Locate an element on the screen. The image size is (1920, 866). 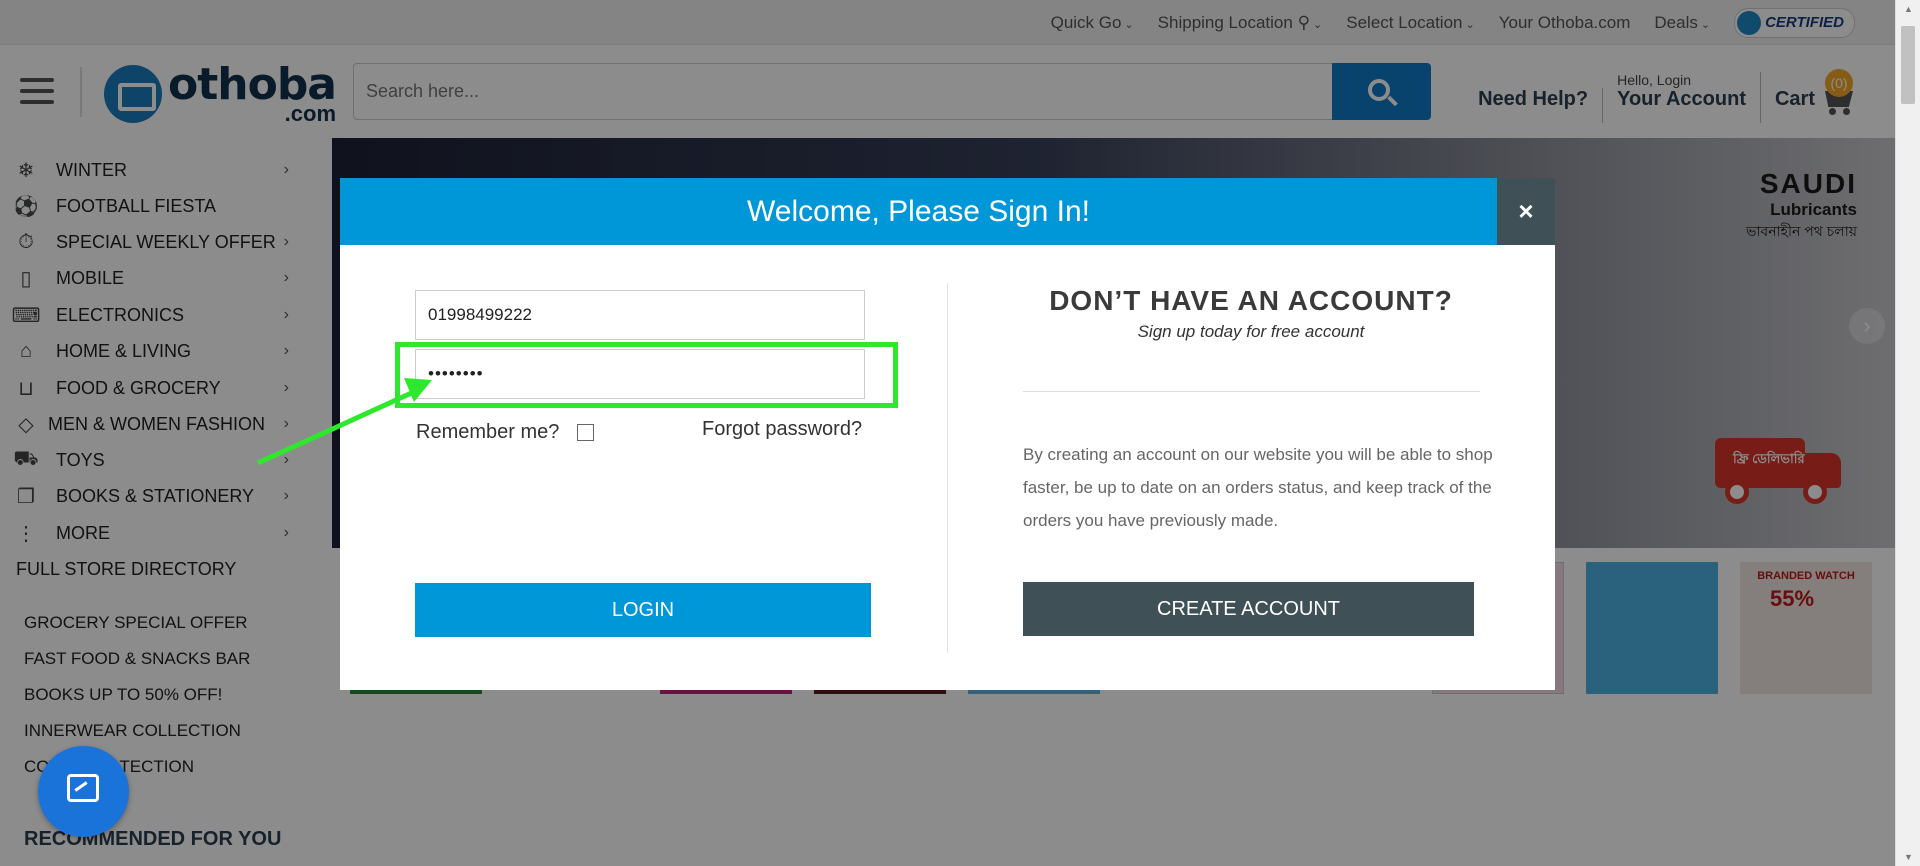
signup-heading: DON’T HAVE AN ACCOUNT? is located at coordinates (1251, 300).